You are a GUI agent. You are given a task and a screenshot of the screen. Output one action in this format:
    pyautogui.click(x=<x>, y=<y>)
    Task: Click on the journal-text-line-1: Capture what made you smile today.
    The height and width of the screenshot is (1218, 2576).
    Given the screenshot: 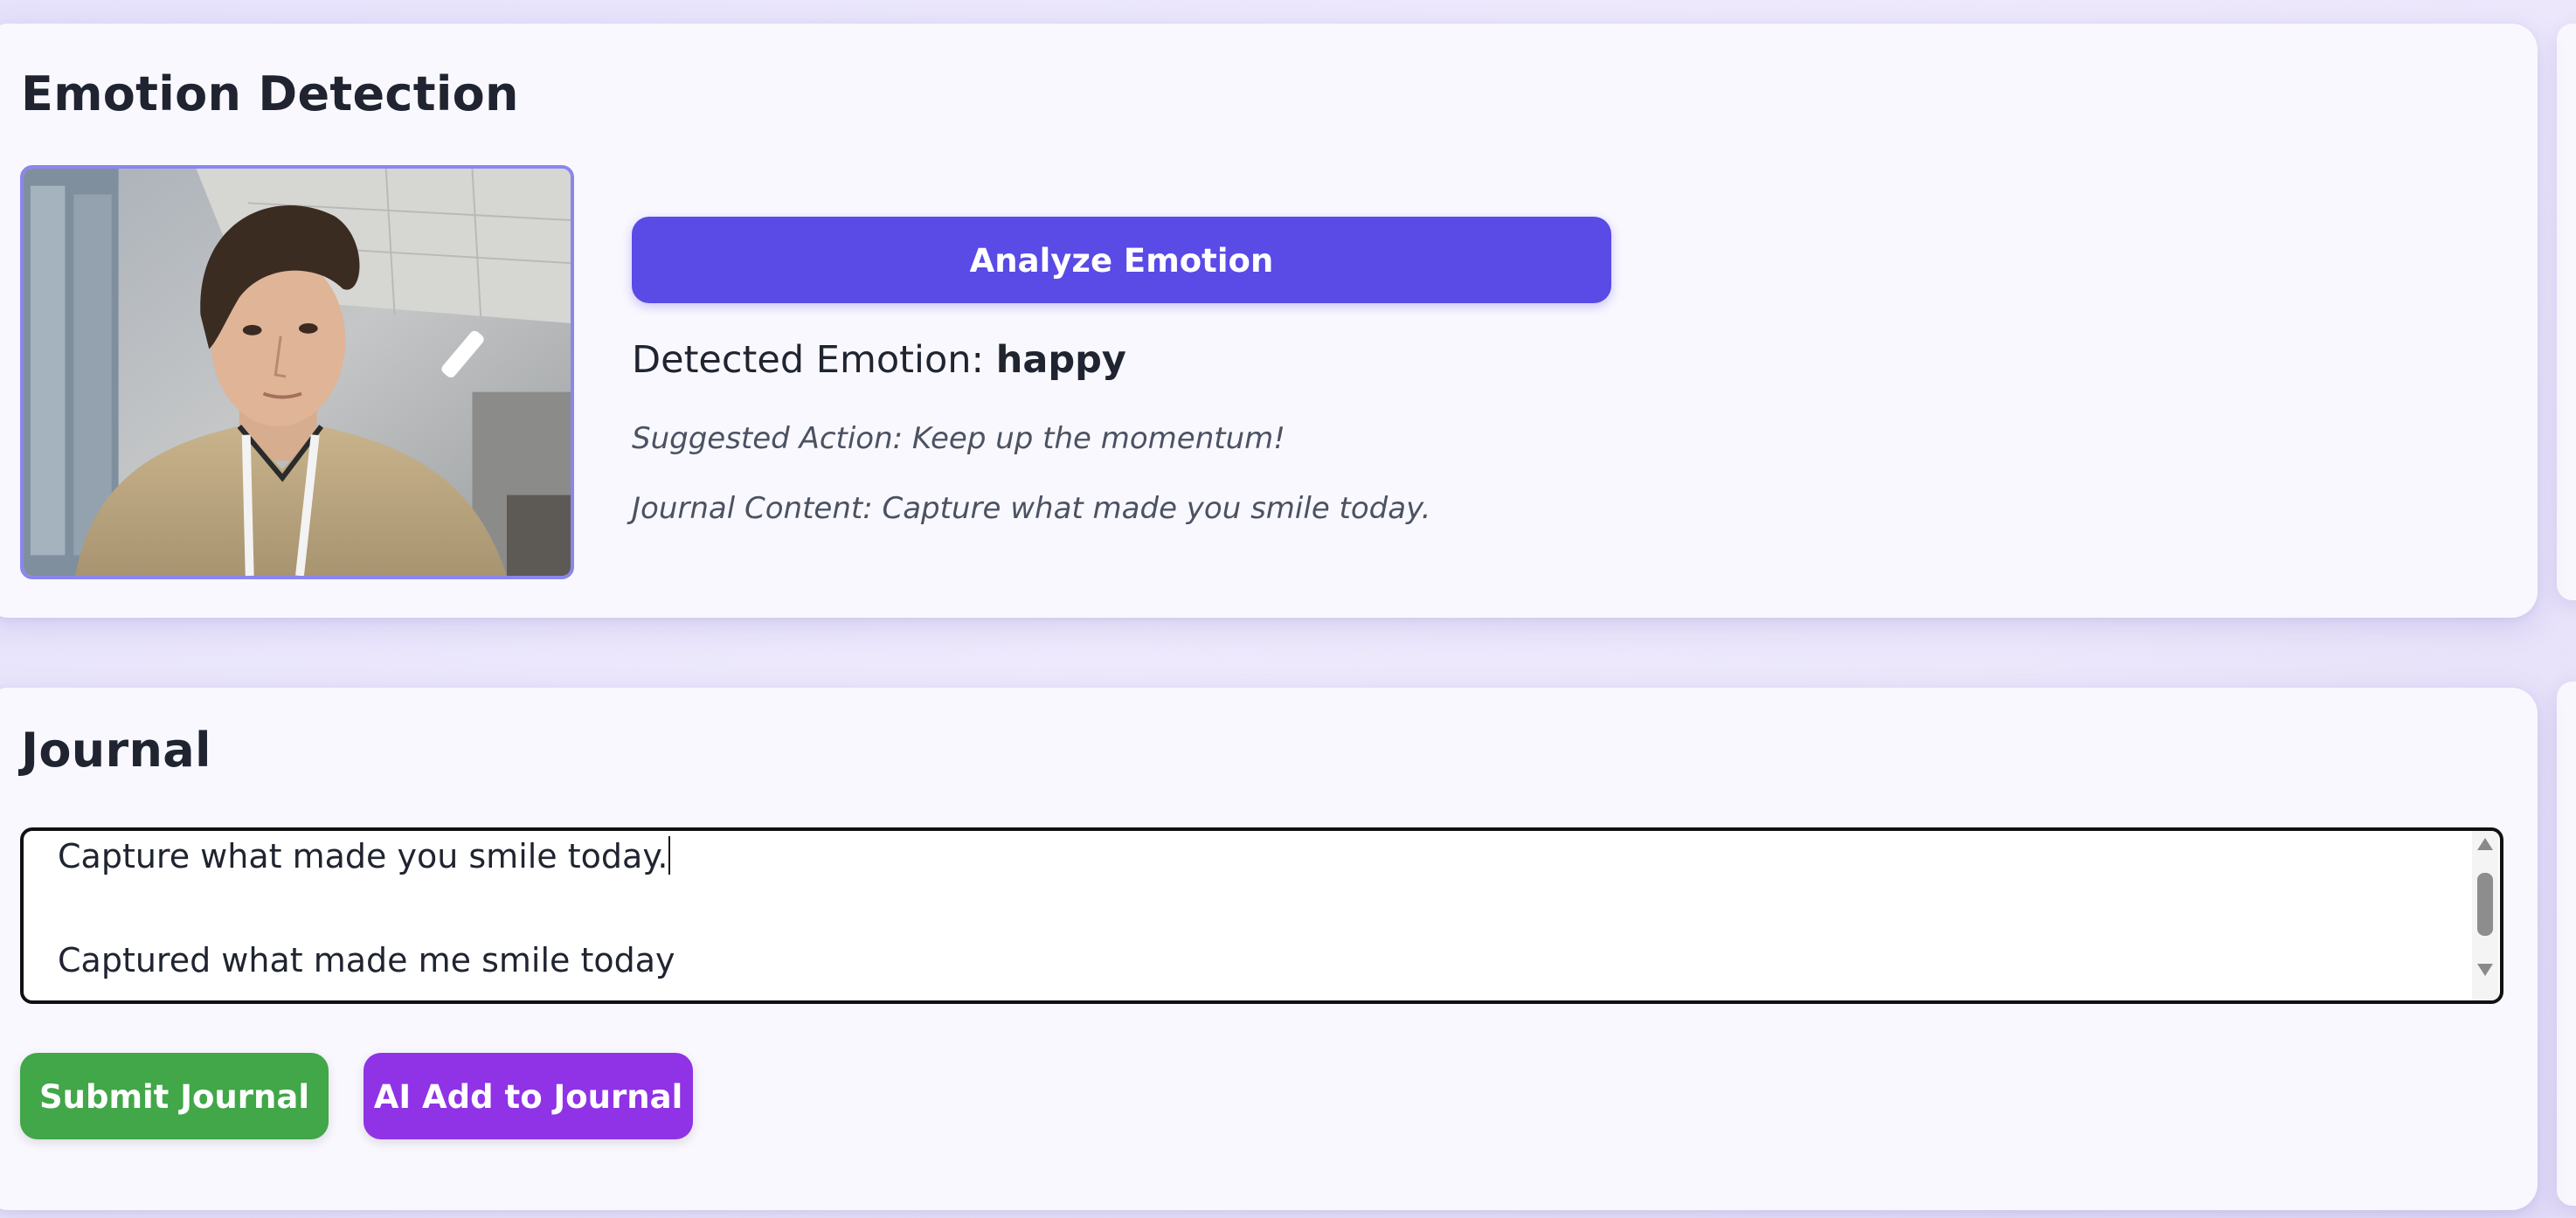 What is the action you would take?
    pyautogui.click(x=363, y=856)
    